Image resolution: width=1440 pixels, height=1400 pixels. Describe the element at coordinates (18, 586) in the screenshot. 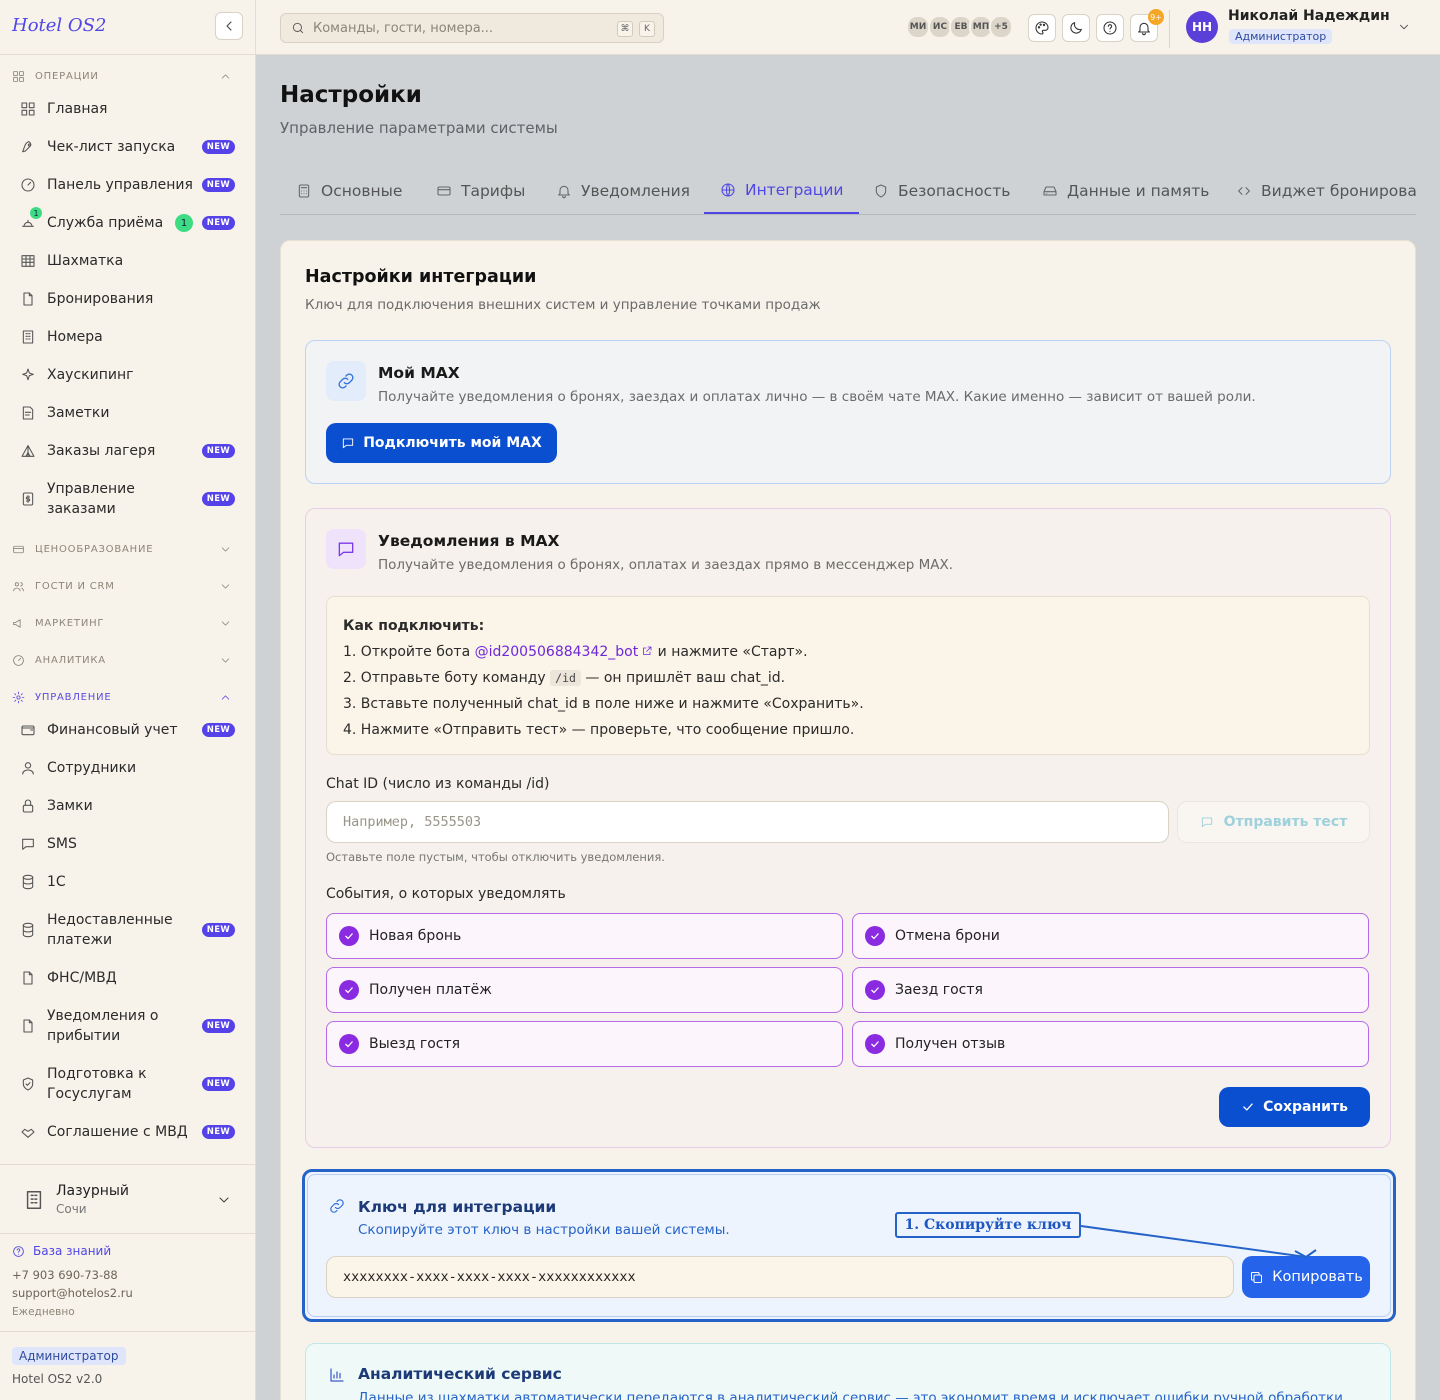

I see `users-icon` at that location.